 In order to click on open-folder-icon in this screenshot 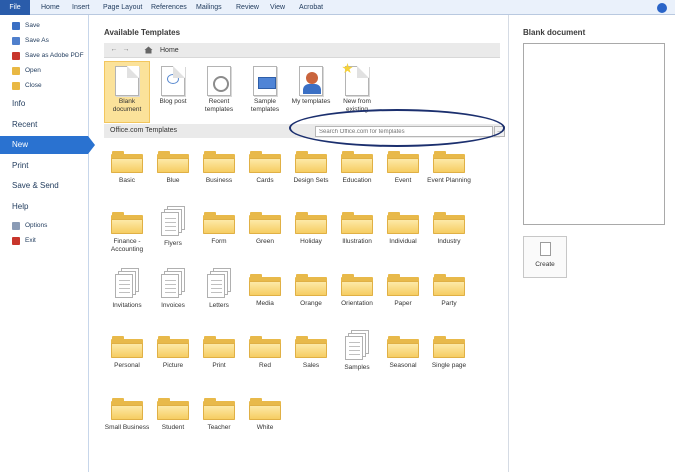, I will do `click(16, 71)`.